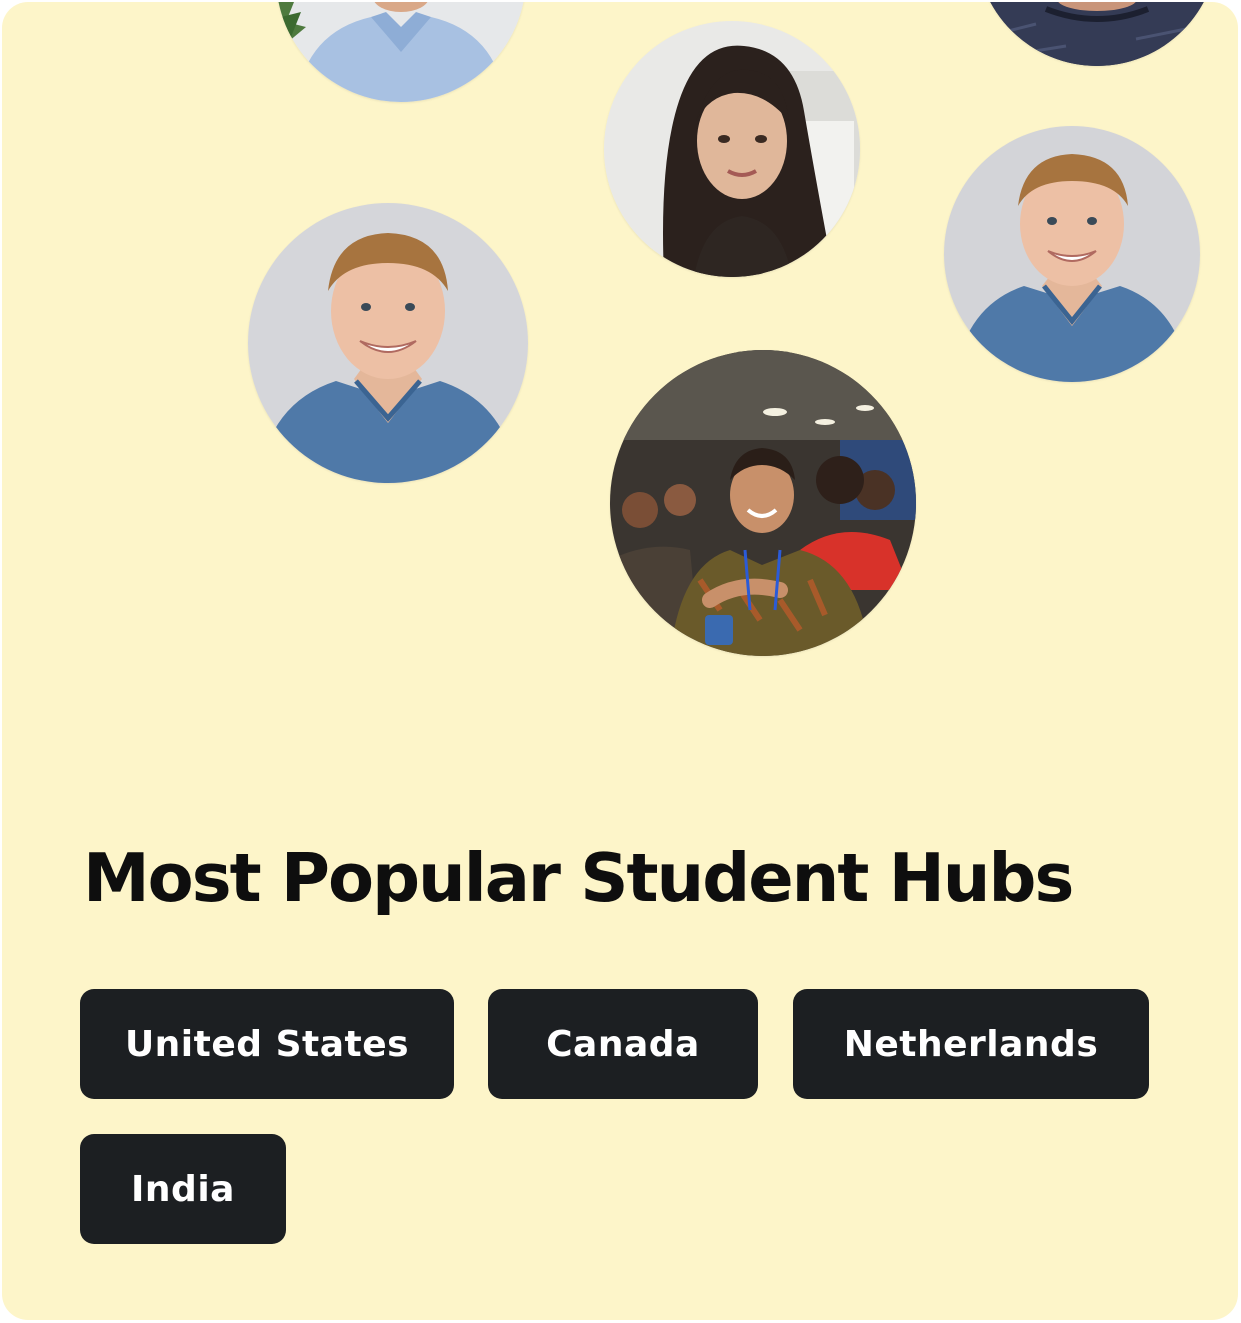 Image resolution: width=1241 pixels, height=1323 pixels. Describe the element at coordinates (971, 1044) in the screenshot. I see `hub-button-netherlands: Netherlands` at that location.